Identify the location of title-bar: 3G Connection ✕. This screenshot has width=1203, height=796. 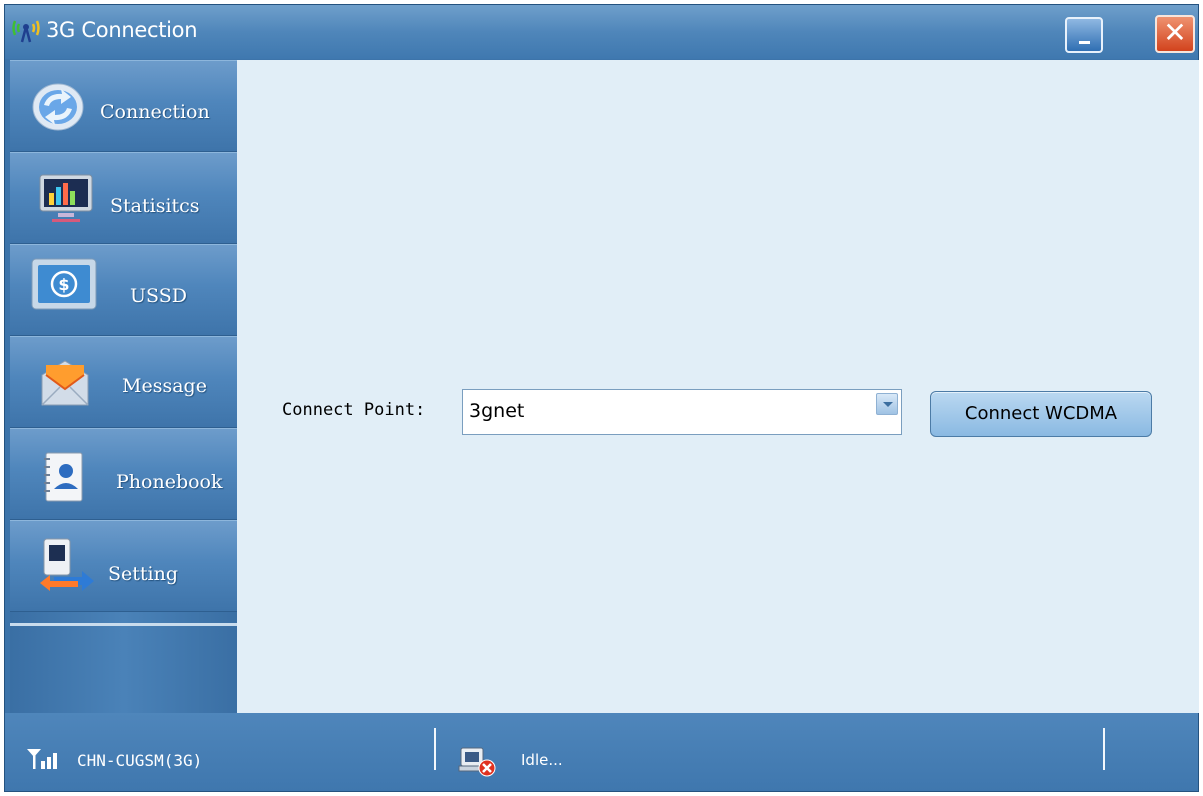
(601, 32).